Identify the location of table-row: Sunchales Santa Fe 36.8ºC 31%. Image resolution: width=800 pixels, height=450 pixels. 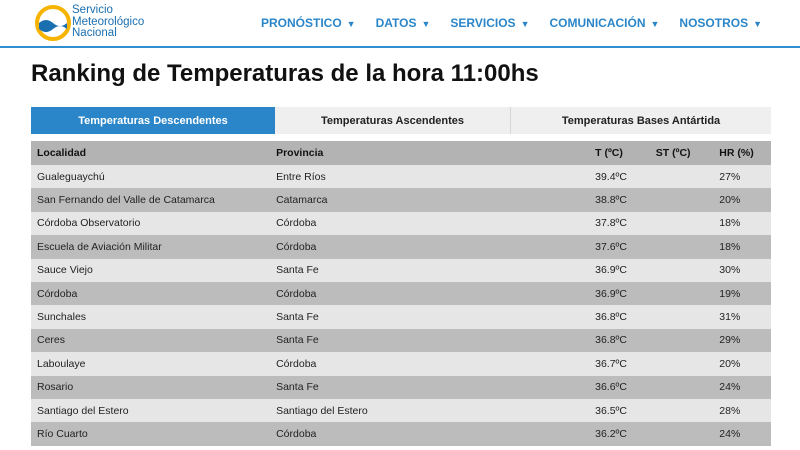
(401, 317).